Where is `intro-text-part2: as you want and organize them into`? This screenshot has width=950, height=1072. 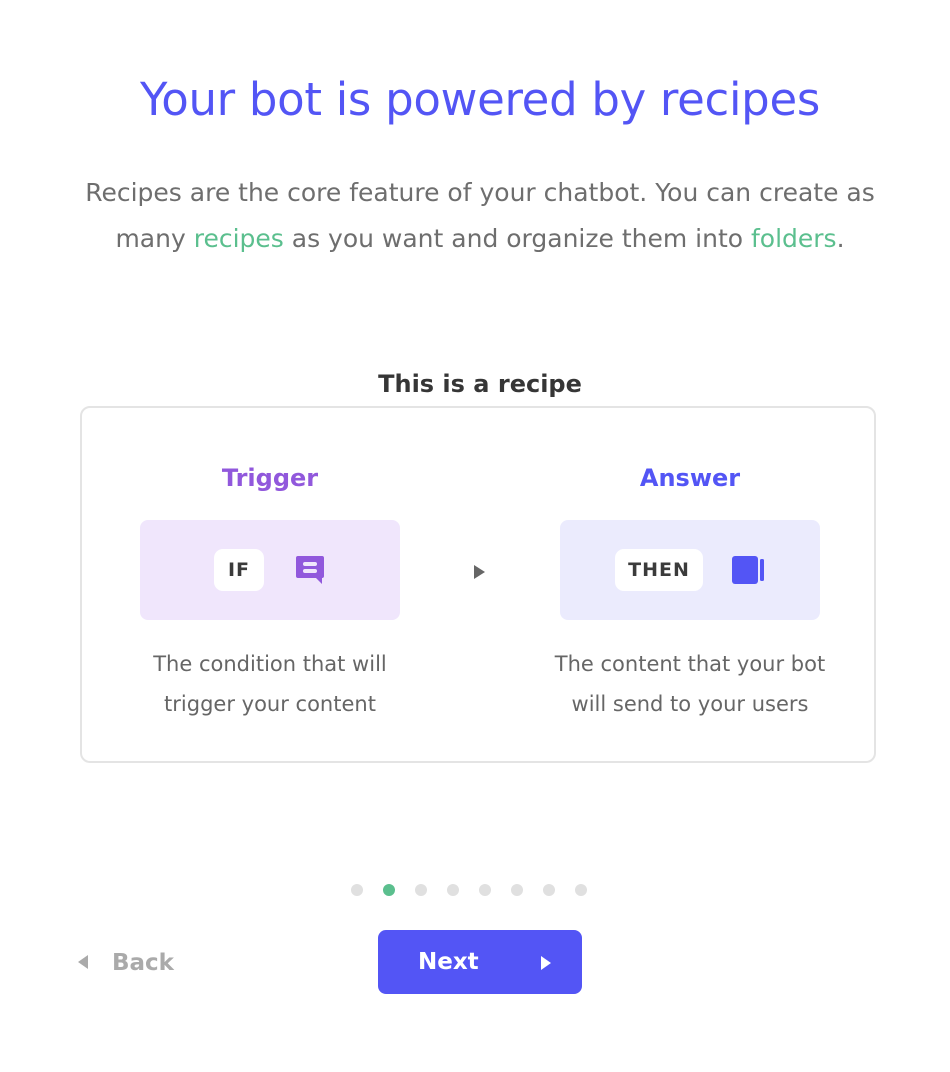 intro-text-part2: as you want and organize them into is located at coordinates (517, 238).